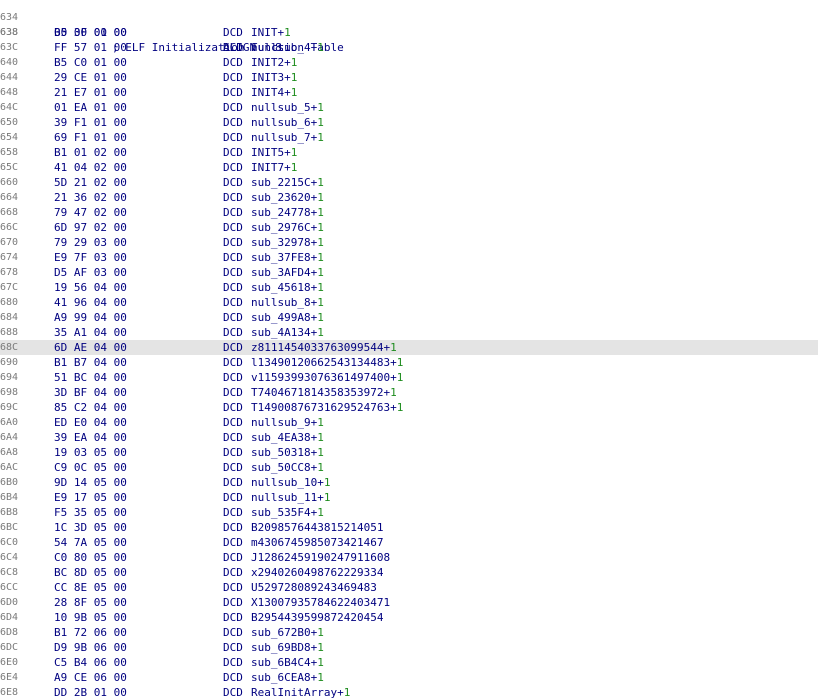  Describe the element at coordinates (409, 512) in the screenshot. I see `listing-line: 6B8 F5 35 05 00 DCD sub_535F4+1` at that location.